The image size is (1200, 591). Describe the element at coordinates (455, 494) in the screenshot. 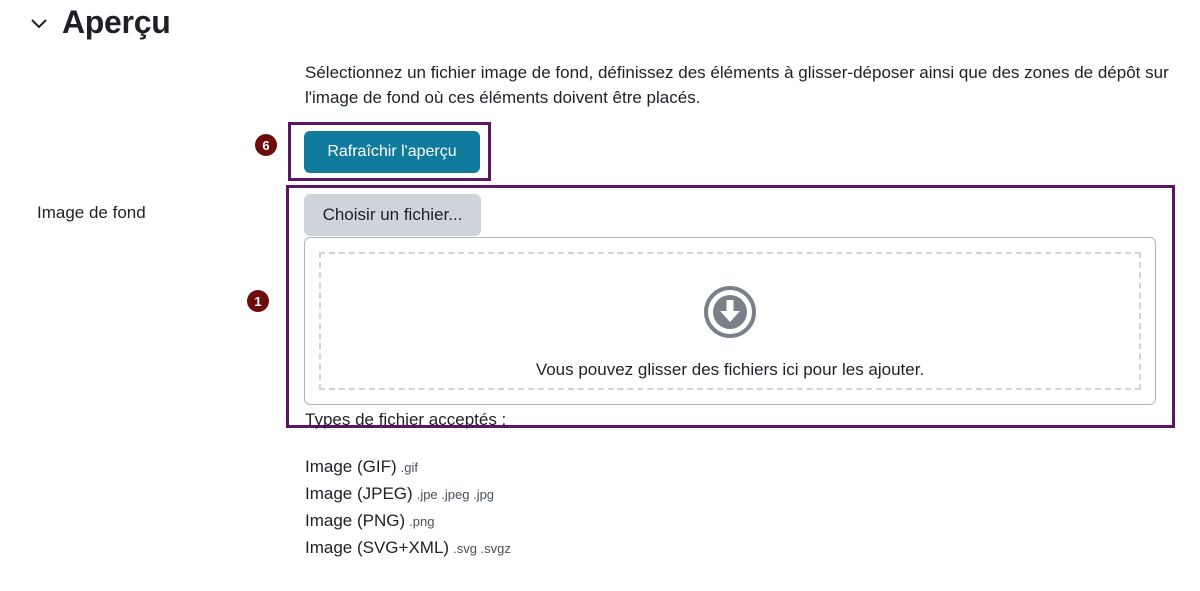

I see `type-ext: .jpe .jpeg .jpg` at that location.